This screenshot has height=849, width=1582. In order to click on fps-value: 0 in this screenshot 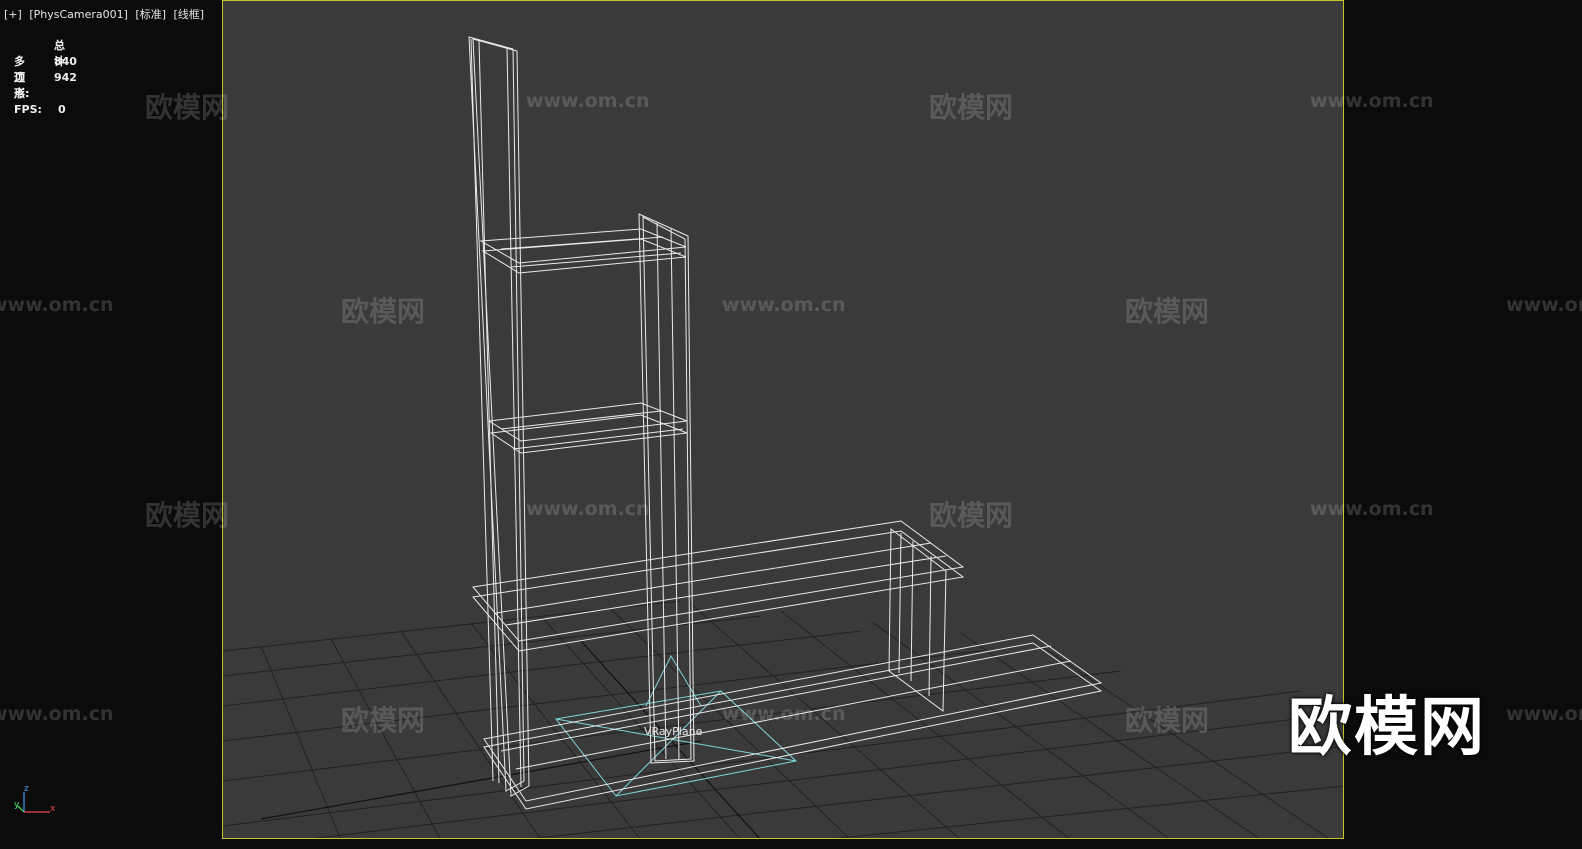, I will do `click(62, 109)`.